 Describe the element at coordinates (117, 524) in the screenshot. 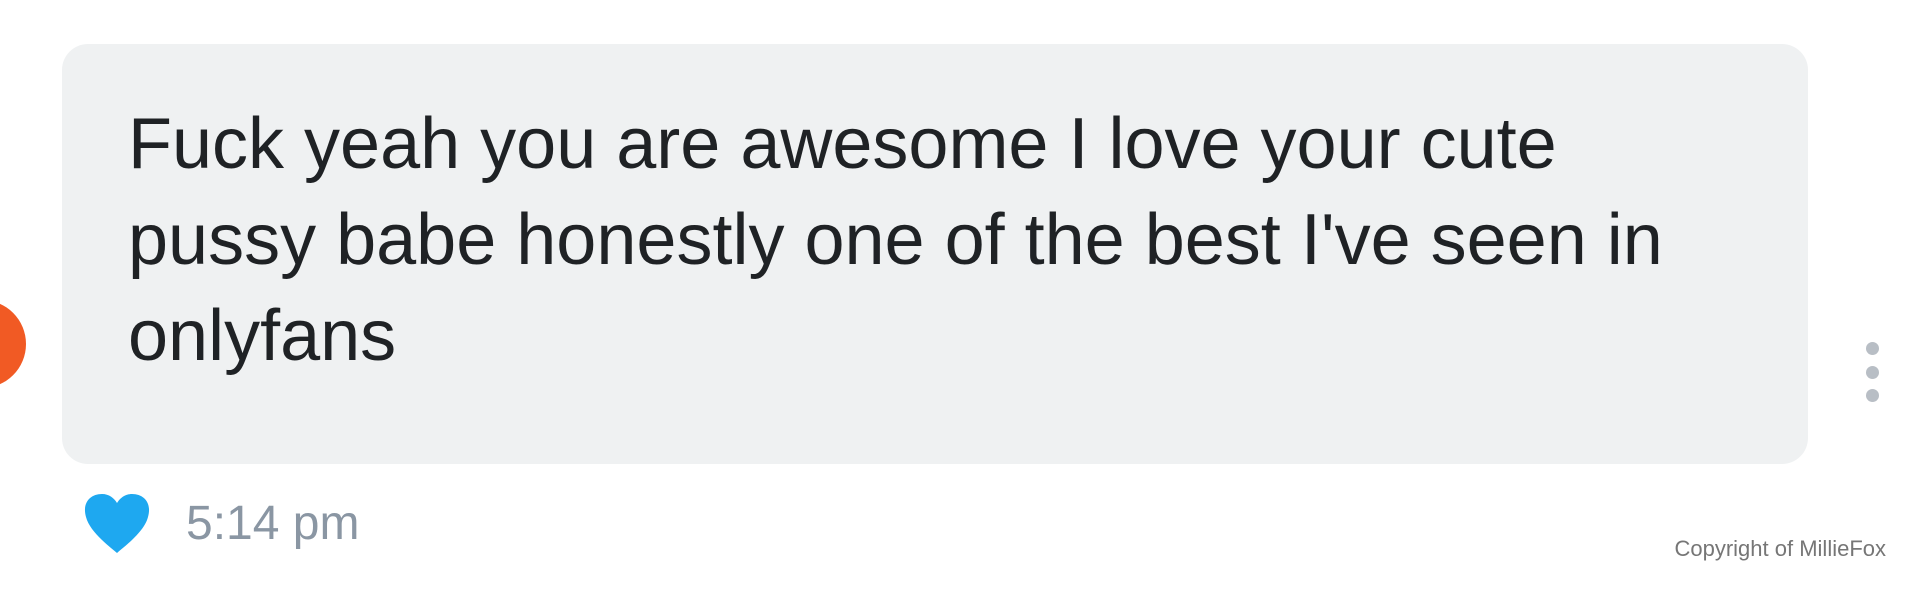

I see `heart-icon` at that location.